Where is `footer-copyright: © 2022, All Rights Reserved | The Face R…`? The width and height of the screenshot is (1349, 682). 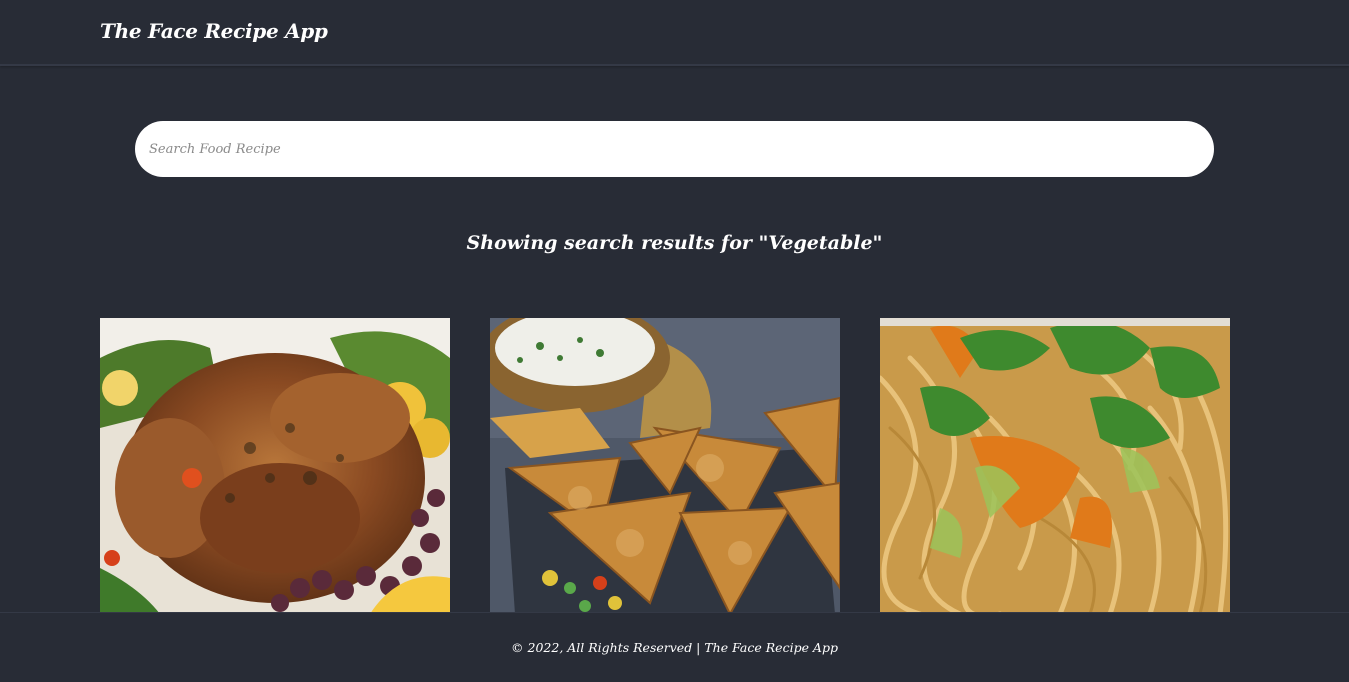
footer-copyright: © 2022, All Rights Reserved | The Face R… is located at coordinates (674, 647).